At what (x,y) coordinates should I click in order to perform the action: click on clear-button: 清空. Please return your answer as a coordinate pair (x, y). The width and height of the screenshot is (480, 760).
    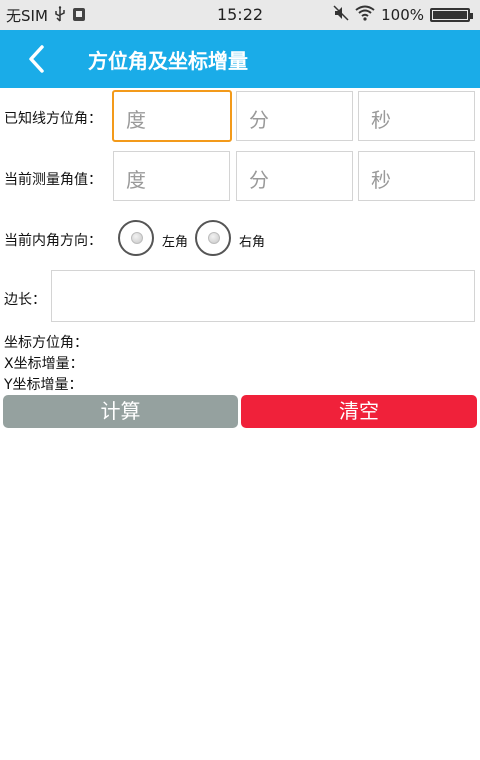
    Looking at the image, I should click on (359, 411).